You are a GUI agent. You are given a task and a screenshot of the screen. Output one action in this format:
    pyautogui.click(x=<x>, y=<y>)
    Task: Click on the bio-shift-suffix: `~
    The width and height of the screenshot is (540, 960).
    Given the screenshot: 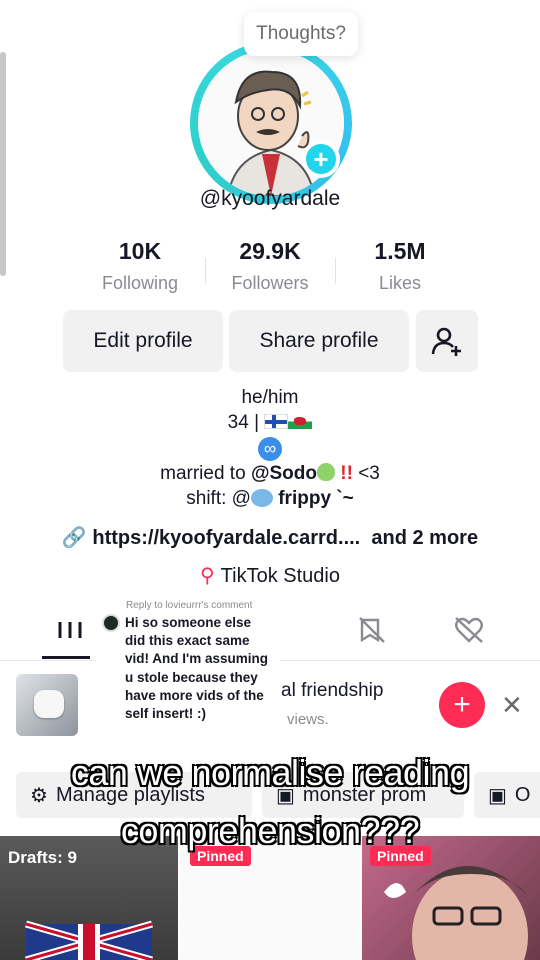 What is the action you would take?
    pyautogui.click(x=345, y=498)
    